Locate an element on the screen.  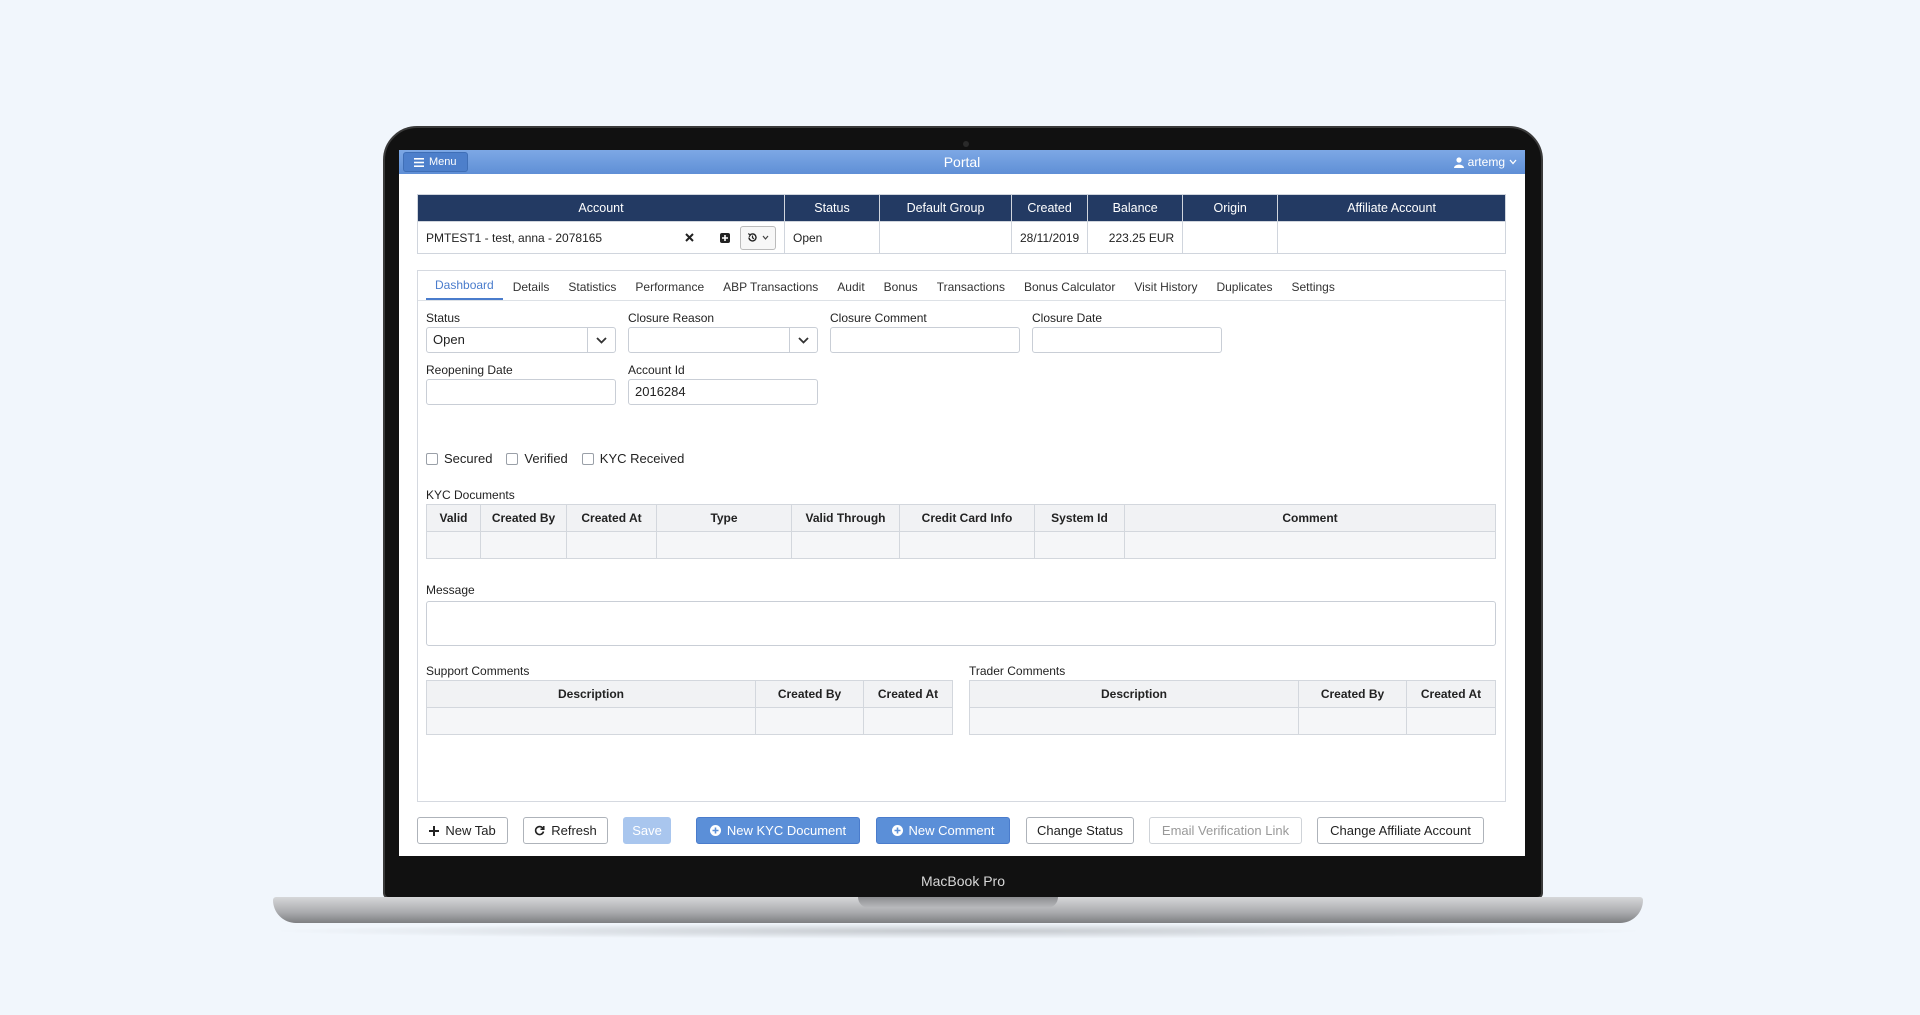
tab-visit-history: Visit History is located at coordinates (1165, 290).